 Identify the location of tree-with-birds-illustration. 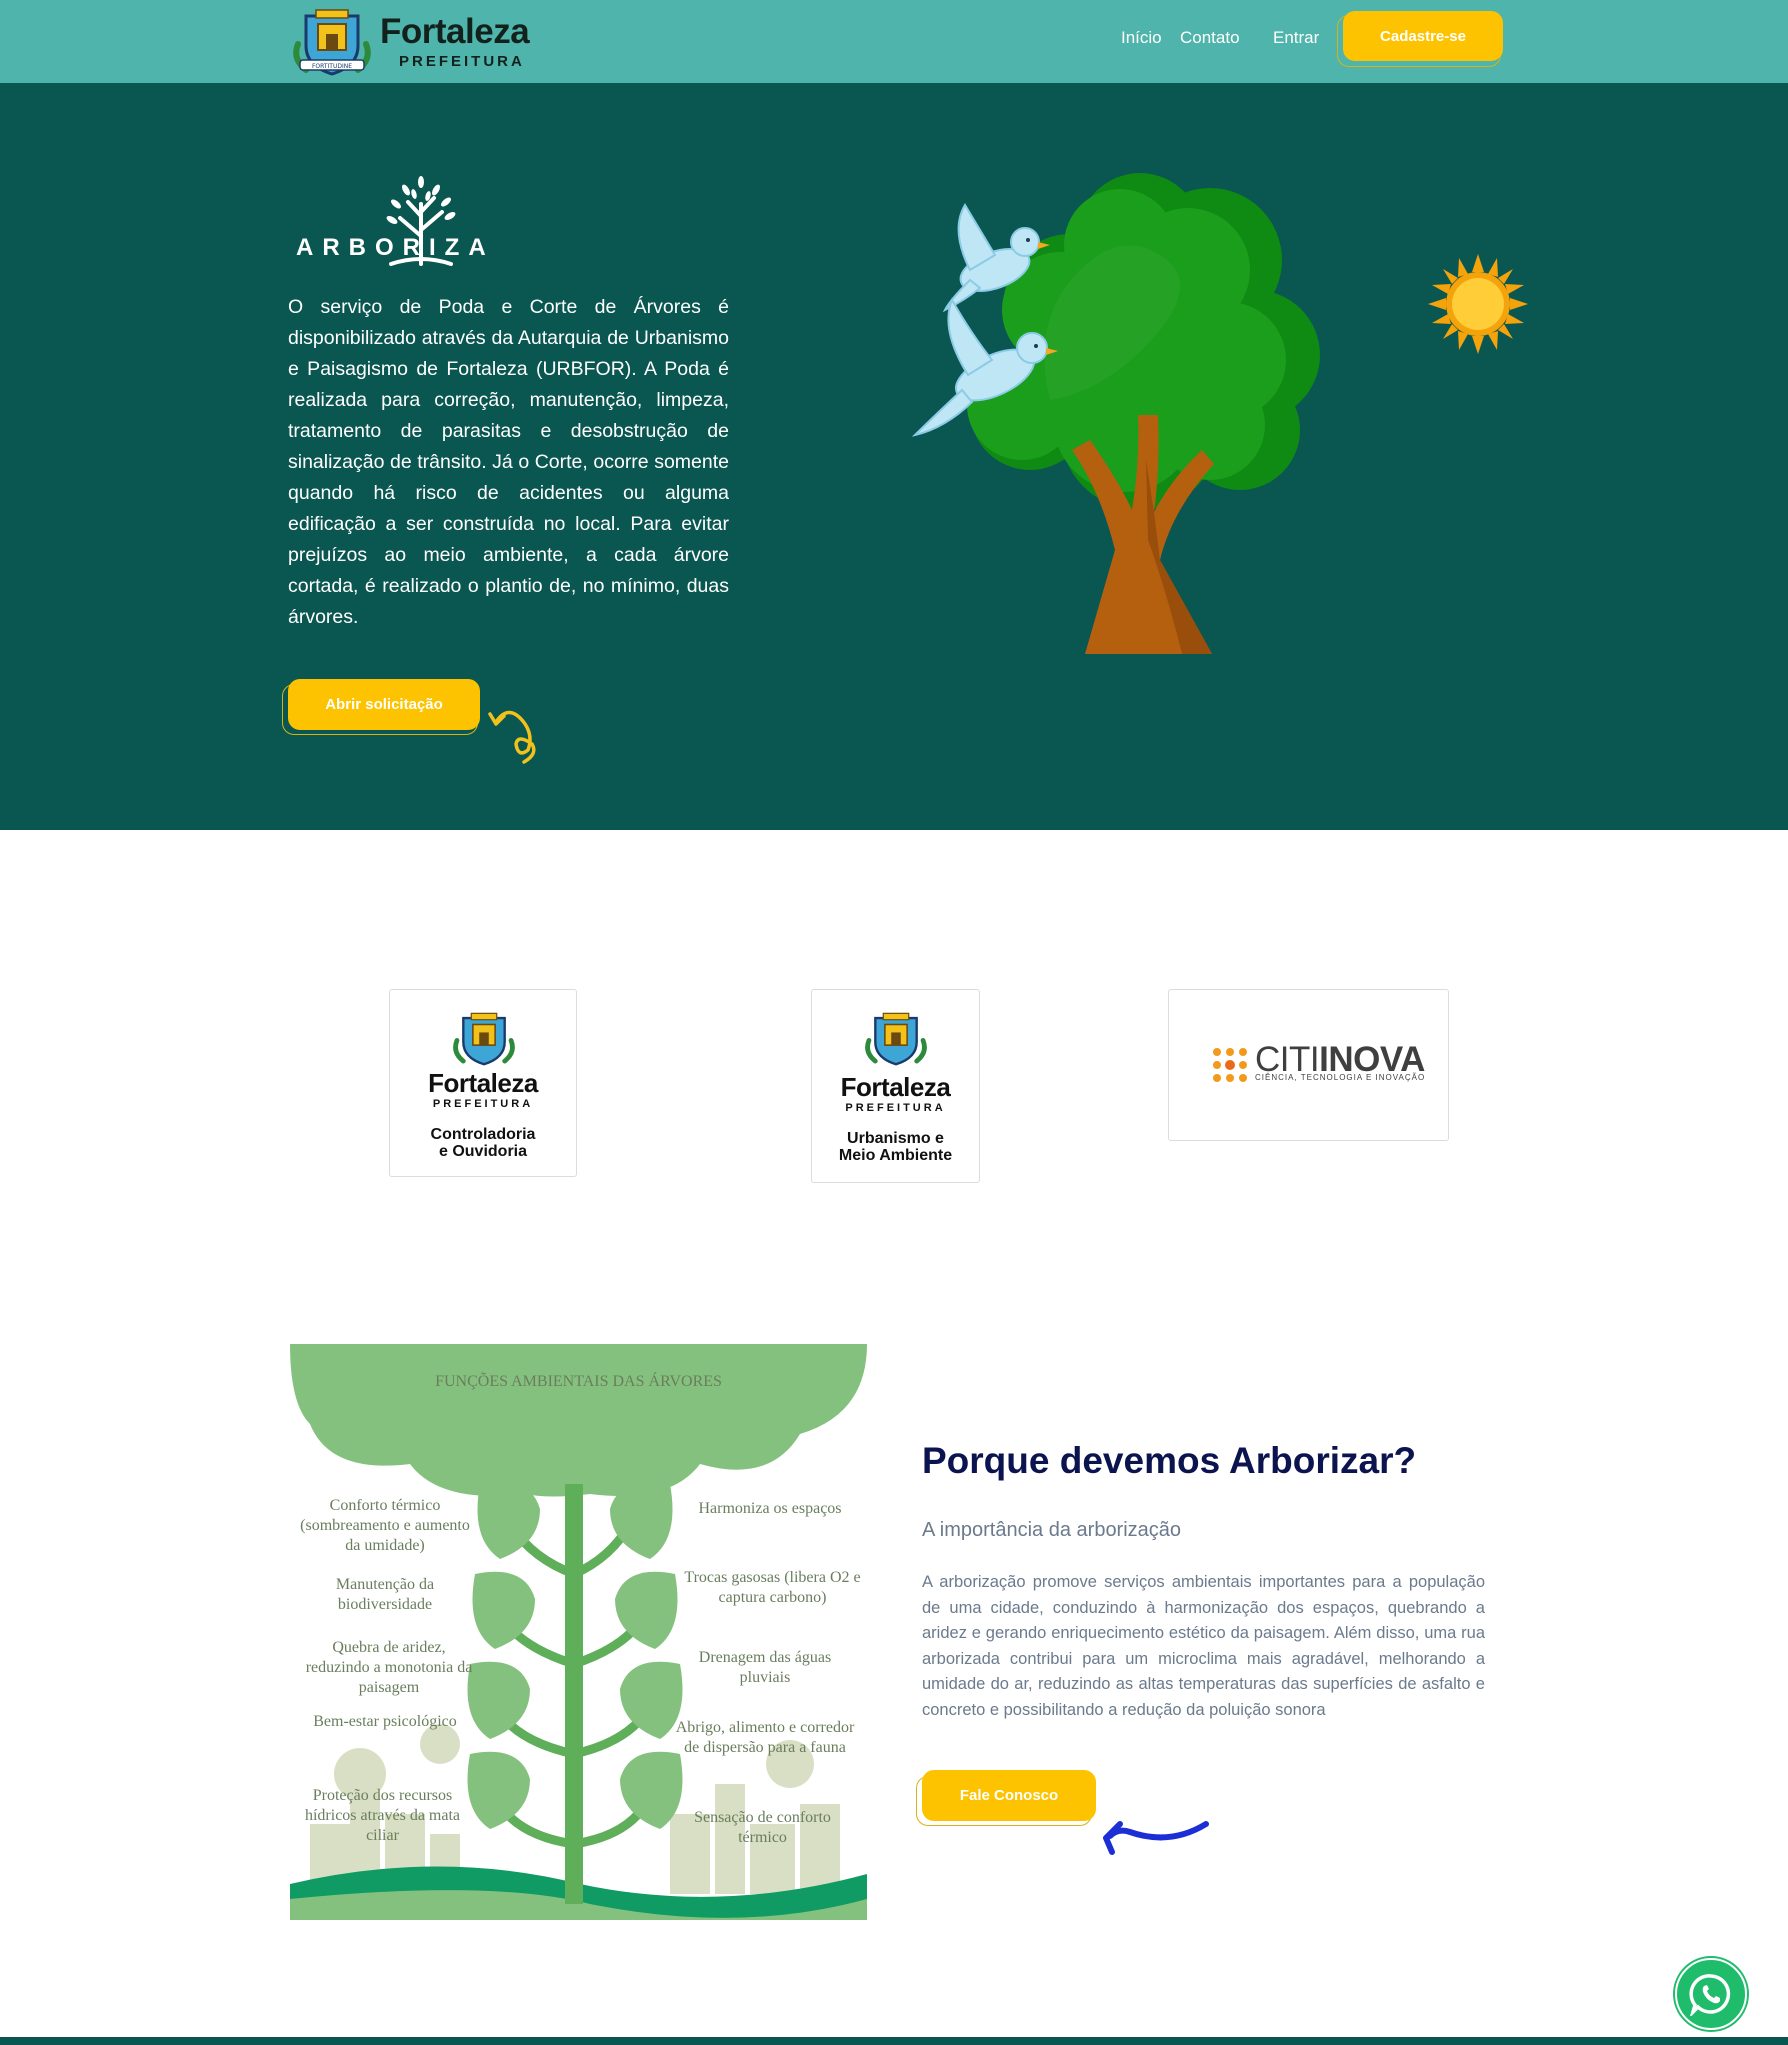
(1115, 413).